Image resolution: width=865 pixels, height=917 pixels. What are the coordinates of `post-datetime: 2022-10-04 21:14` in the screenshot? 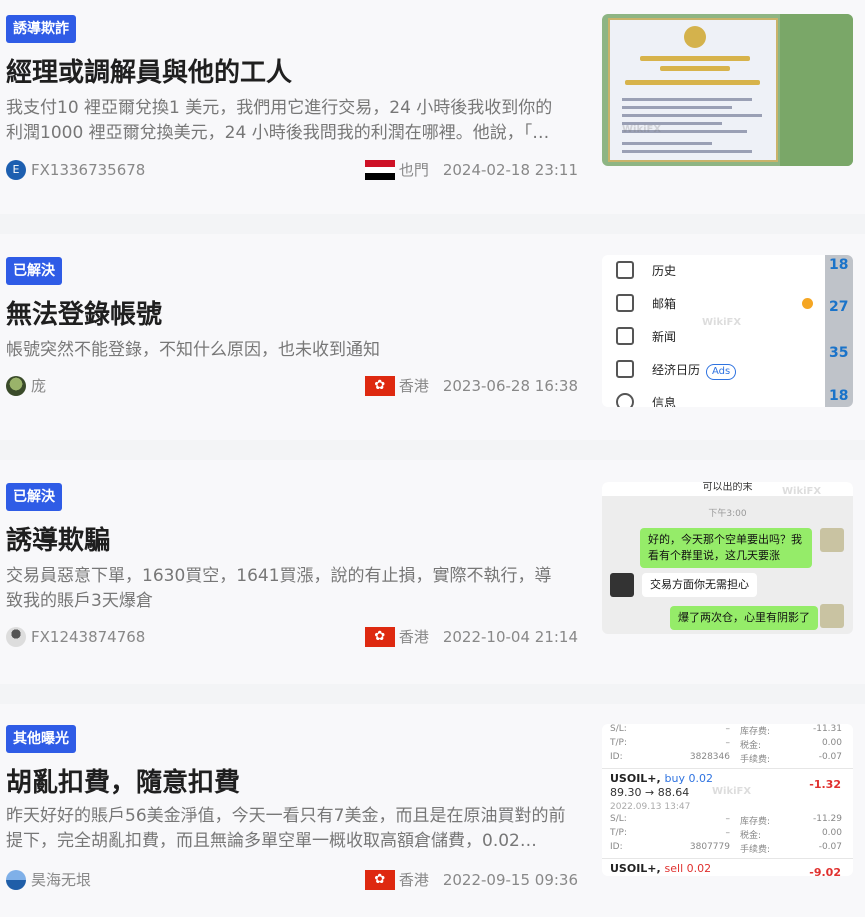 It's located at (510, 637).